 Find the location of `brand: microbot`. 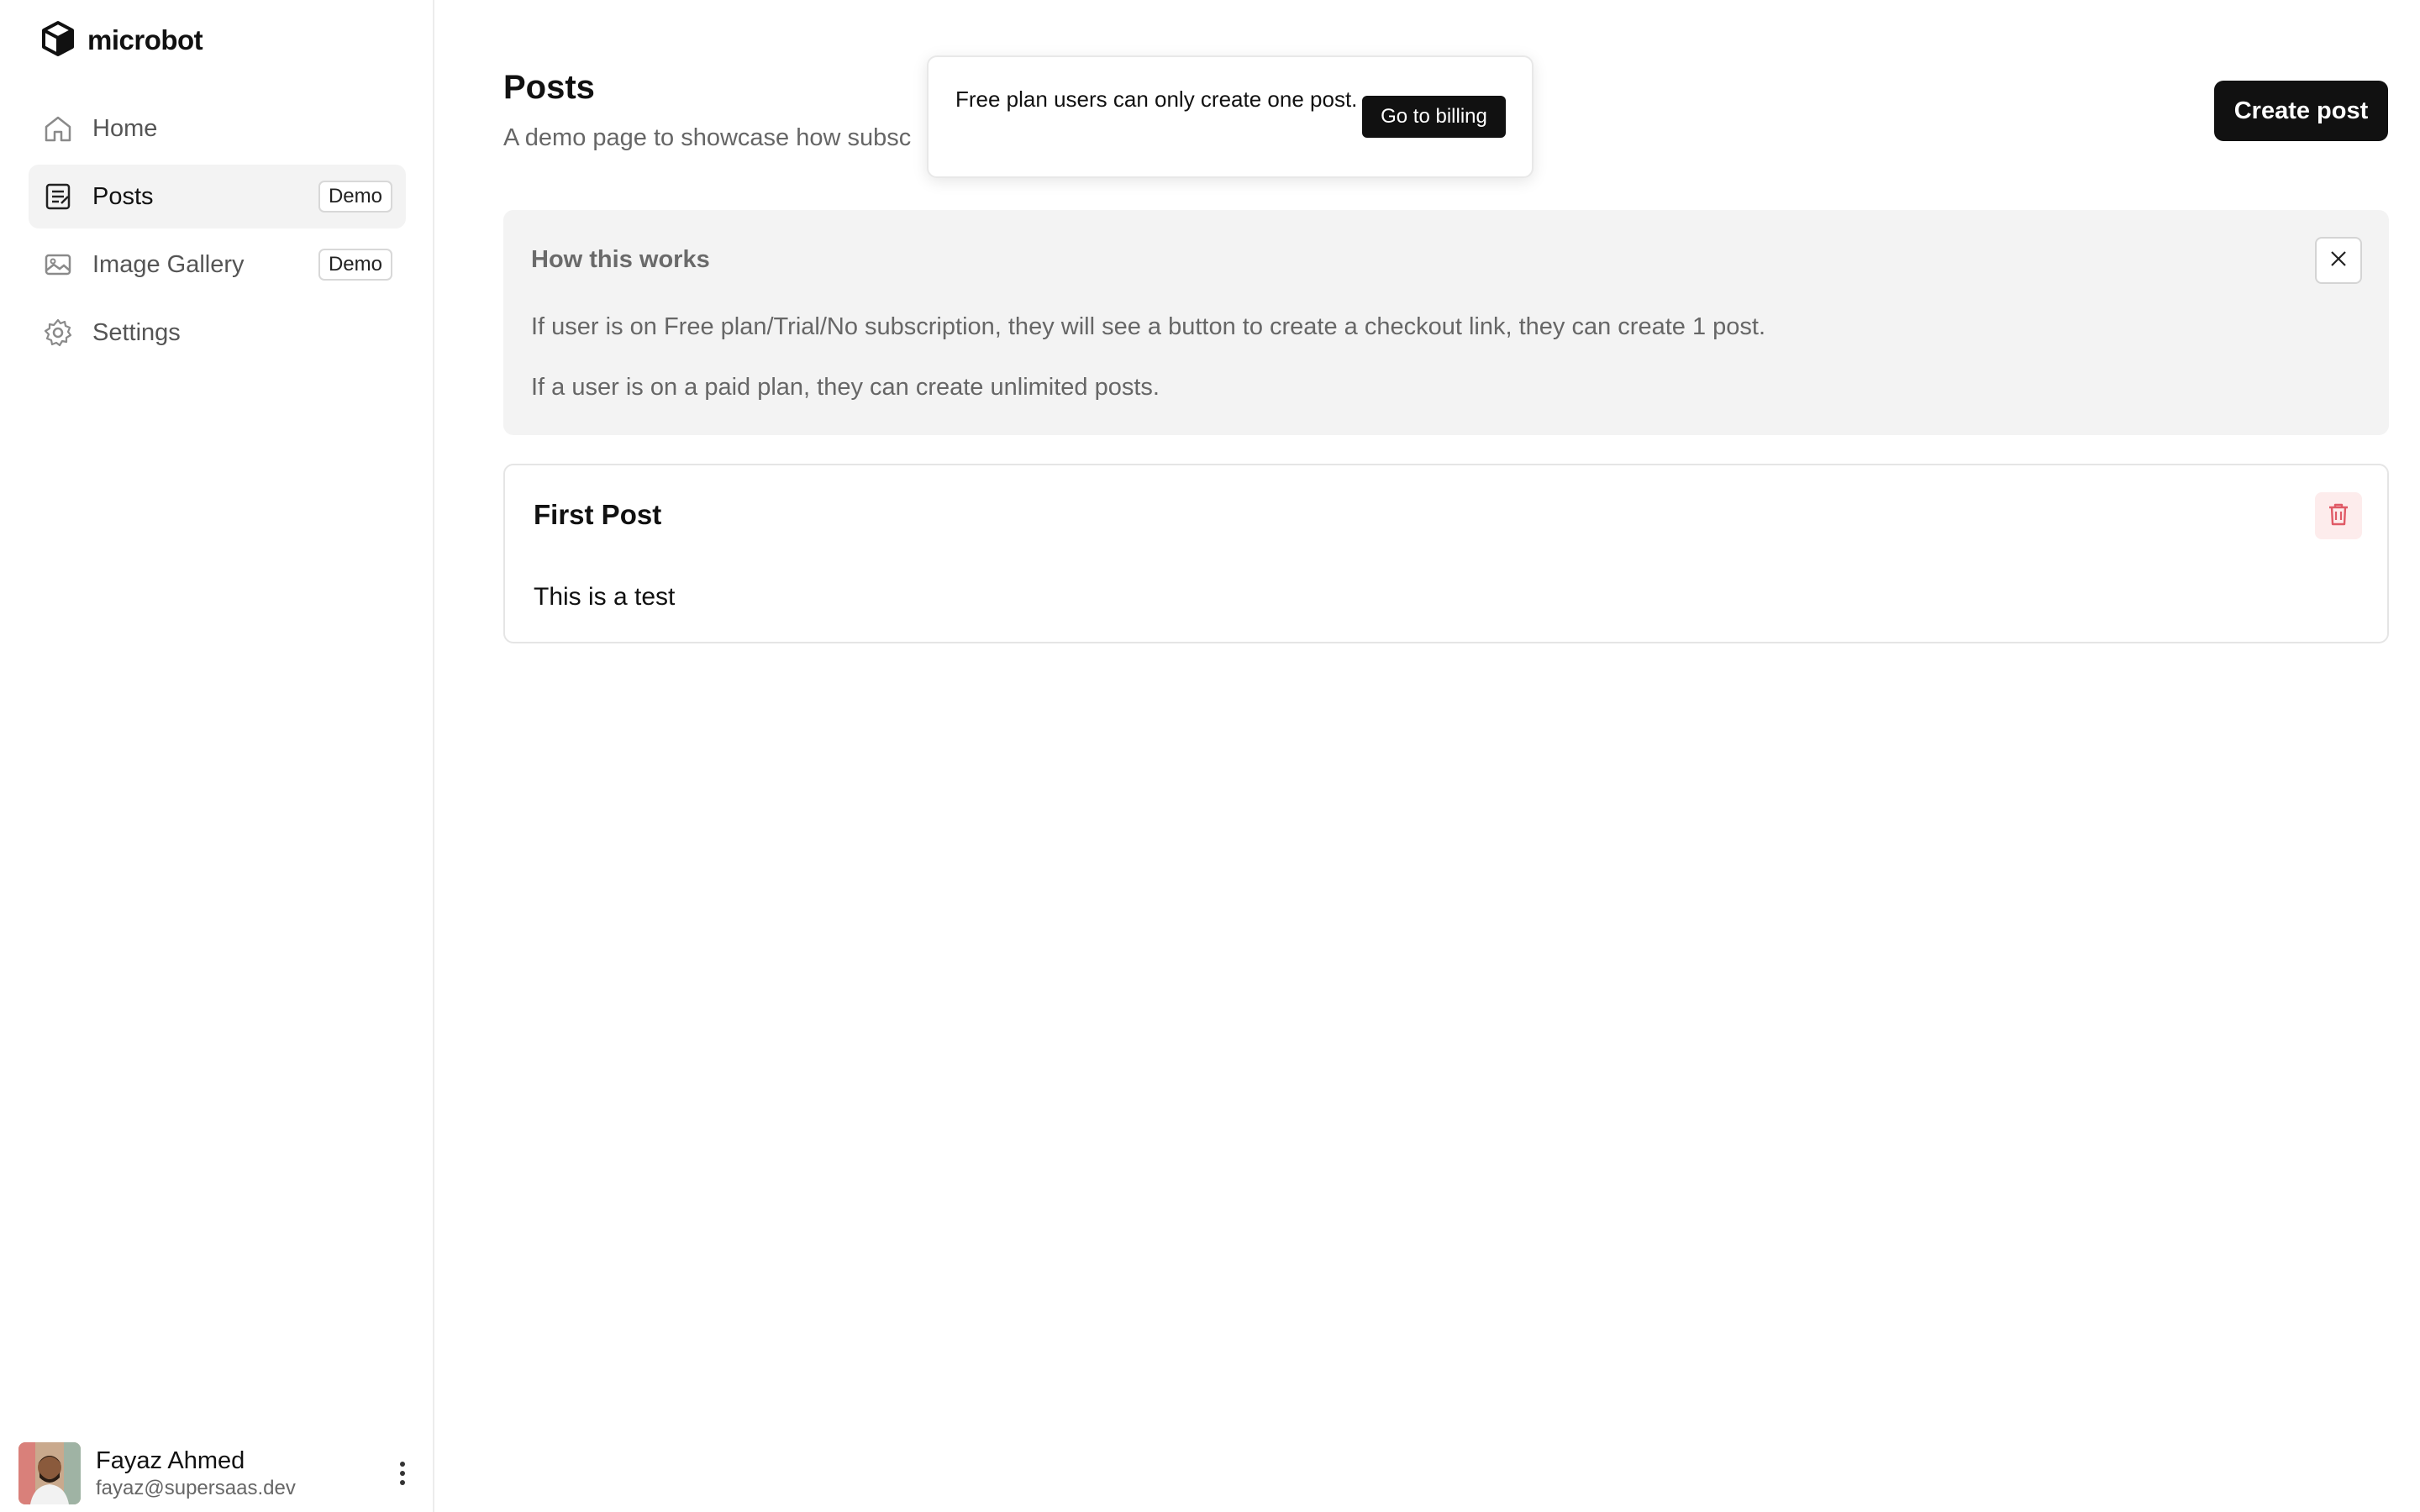

brand: microbot is located at coordinates (121, 40).